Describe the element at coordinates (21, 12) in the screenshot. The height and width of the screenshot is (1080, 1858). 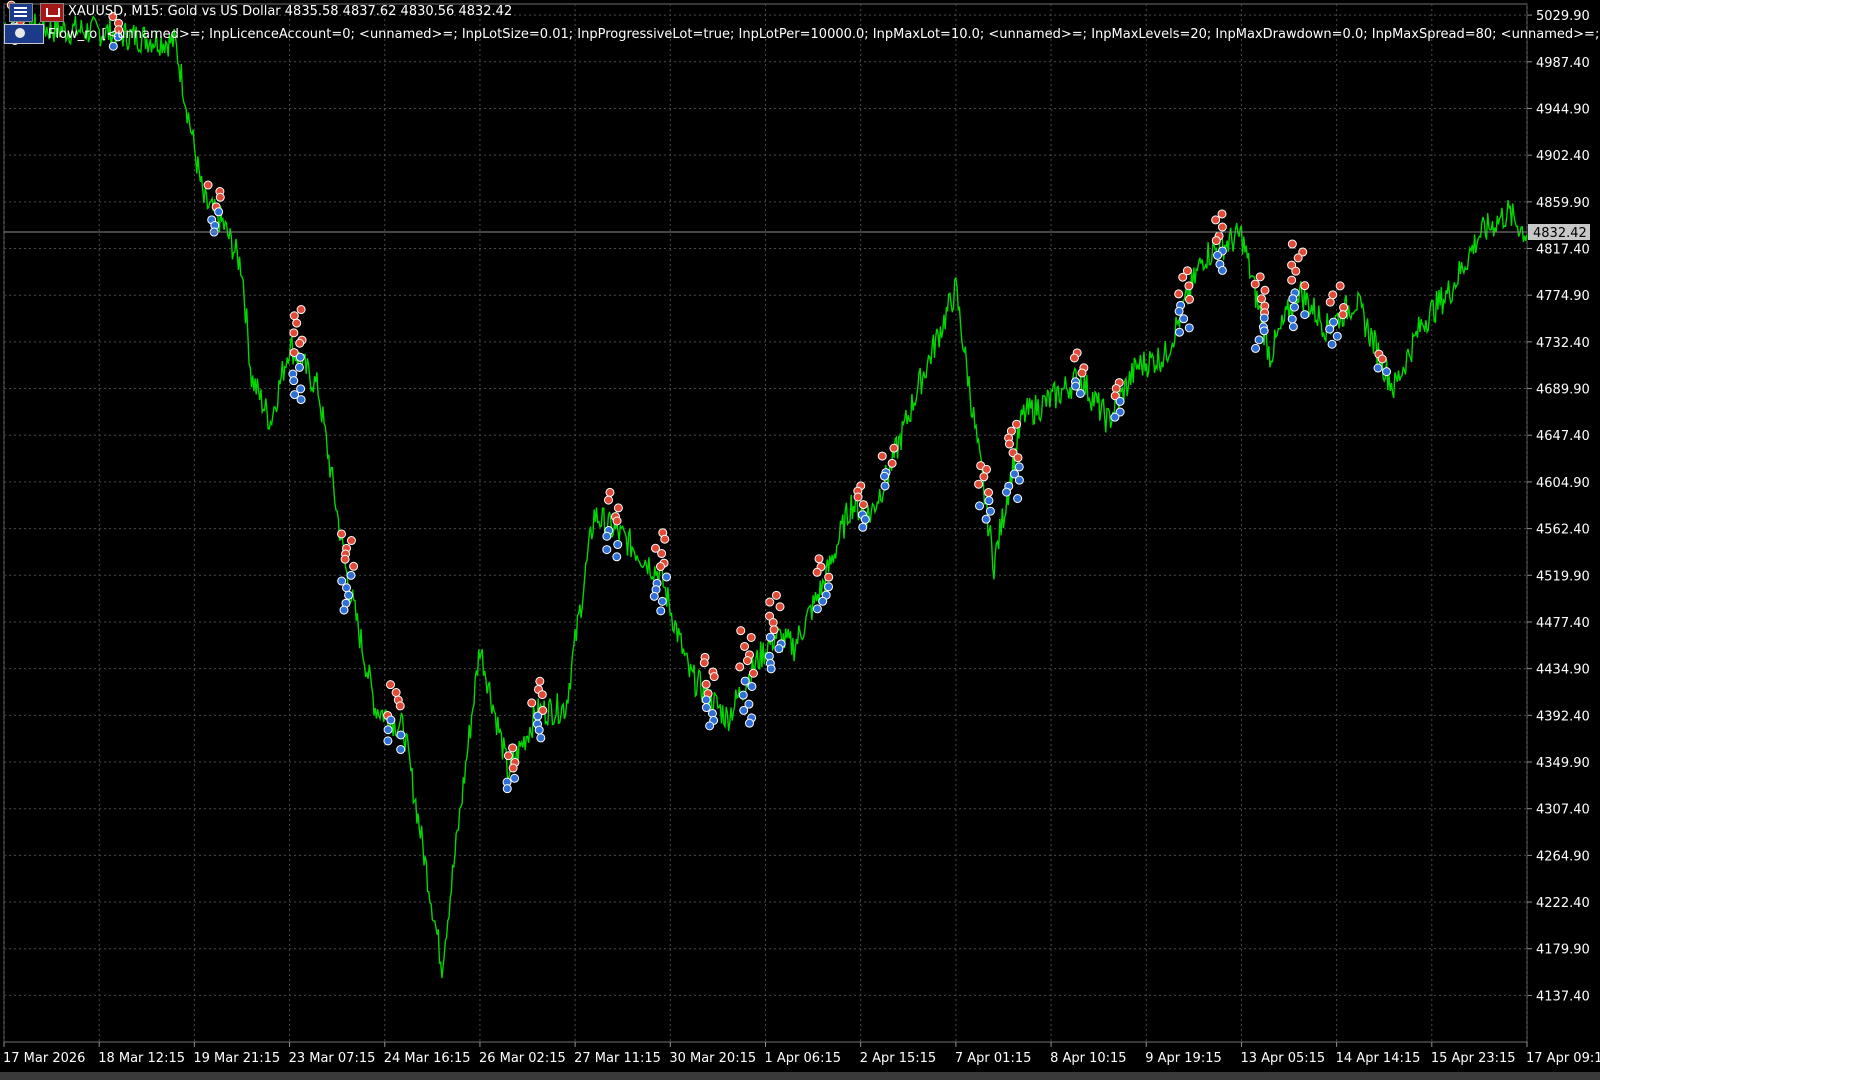
I see `bars-icon` at that location.